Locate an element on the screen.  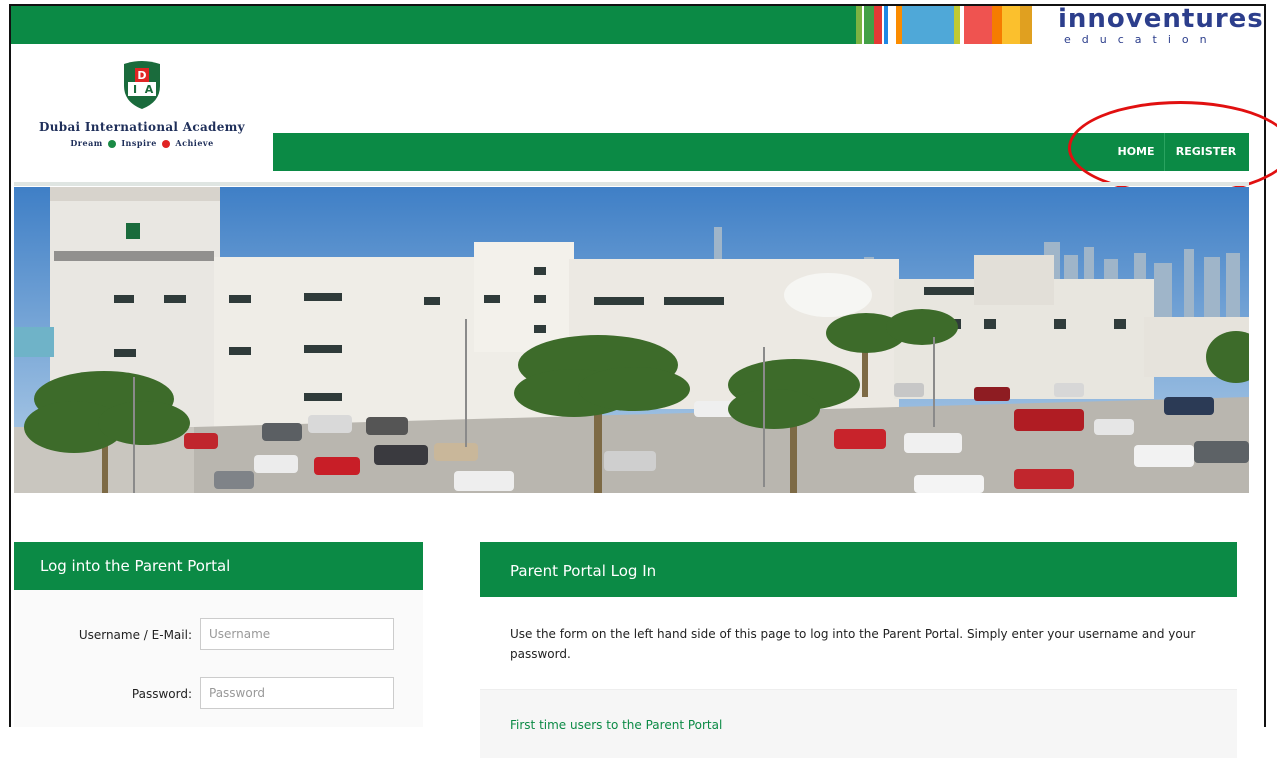
tag-achieve: Achieve is located at coordinates (194, 143).